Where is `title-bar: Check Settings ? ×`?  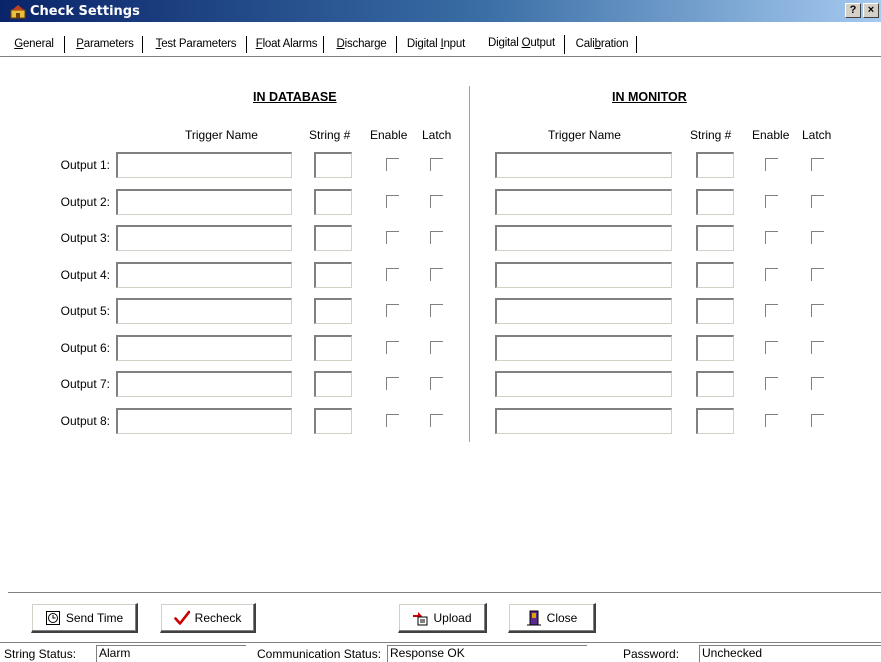 title-bar: Check Settings ? × is located at coordinates (440, 11).